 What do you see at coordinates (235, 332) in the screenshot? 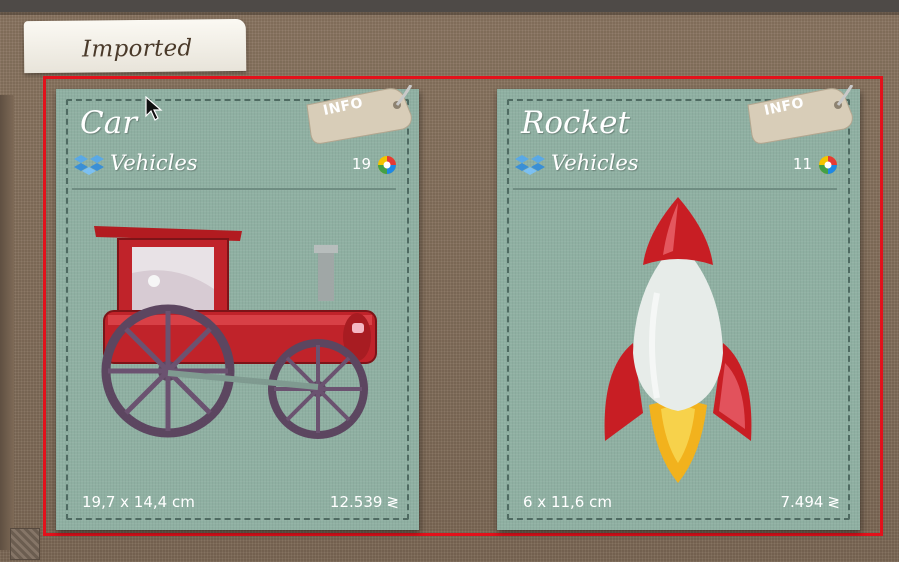
I see `steam-car-artwork` at bounding box center [235, 332].